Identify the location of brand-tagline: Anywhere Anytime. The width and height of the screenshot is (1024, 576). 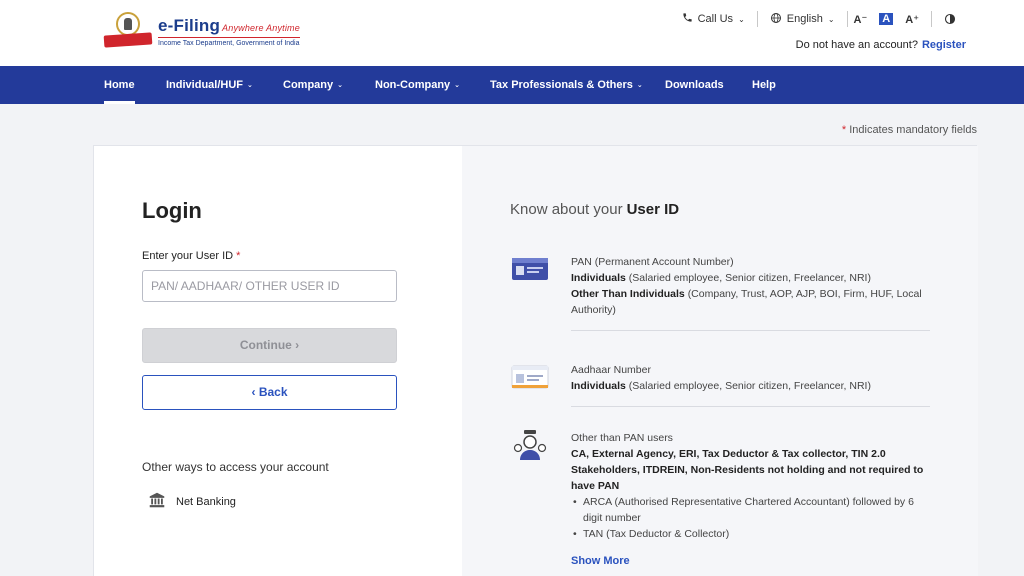
(261, 27).